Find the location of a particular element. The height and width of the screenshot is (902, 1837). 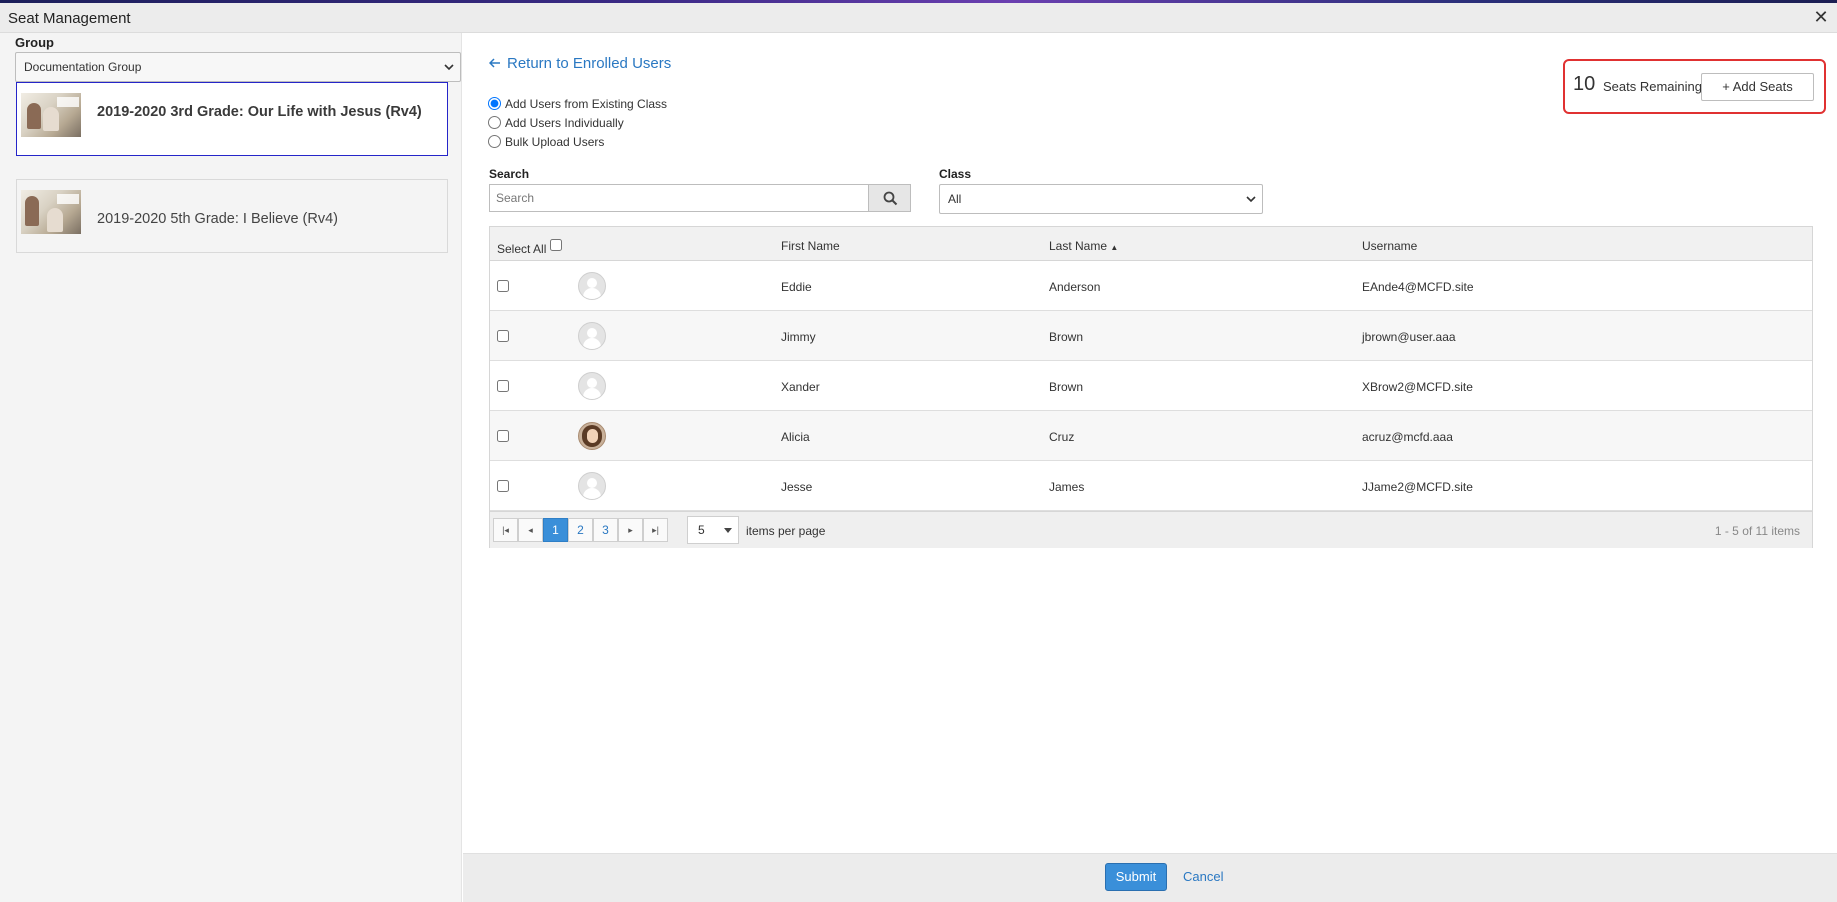

pager-page-3: 3 is located at coordinates (605, 530).